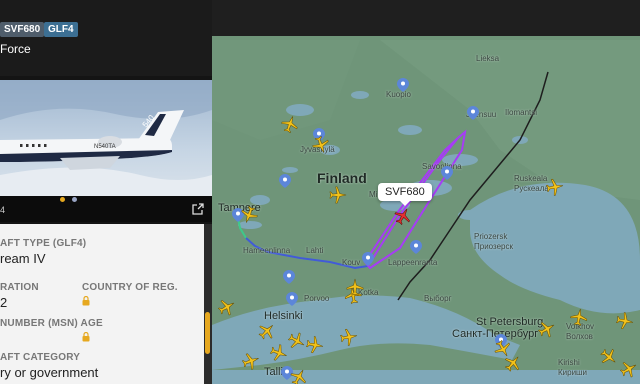 Image resolution: width=640 pixels, height=384 pixels. I want to click on registration-value: 2, so click(4, 302).